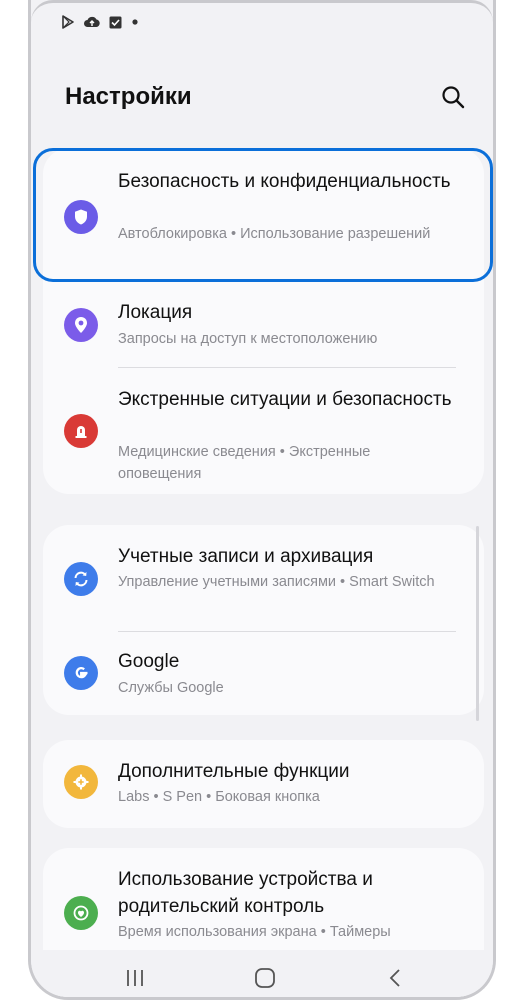 Image resolution: width=525 pixels, height=1000 pixels. What do you see at coordinates (171, 688) in the screenshot?
I see `item-subtitle: Службы Google` at bounding box center [171, 688].